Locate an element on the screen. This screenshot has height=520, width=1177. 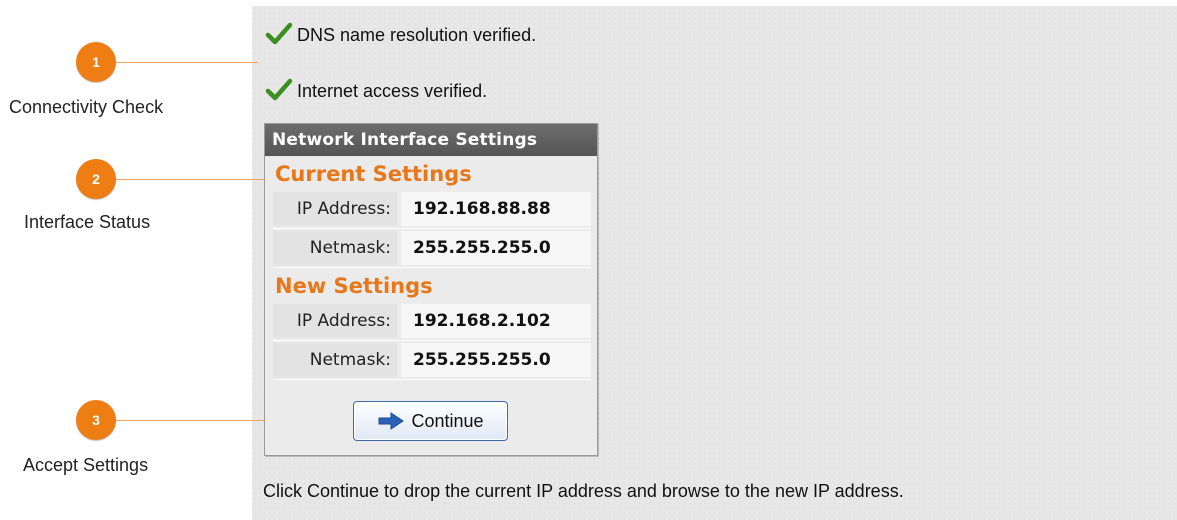
current-ip-label: IP Address: is located at coordinates (335, 209).